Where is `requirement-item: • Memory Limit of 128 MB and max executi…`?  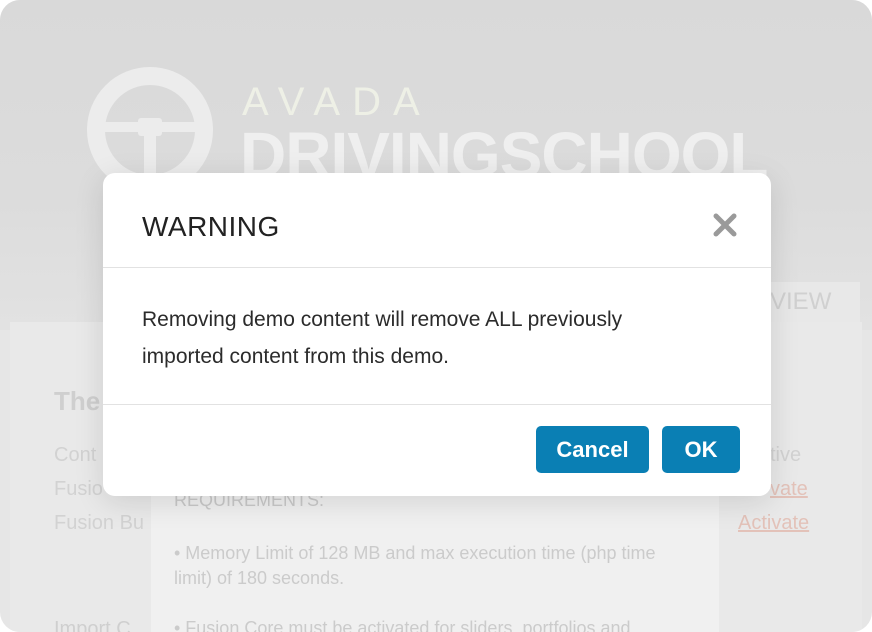 requirement-item: • Memory Limit of 128 MB and max executi… is located at coordinates (415, 565).